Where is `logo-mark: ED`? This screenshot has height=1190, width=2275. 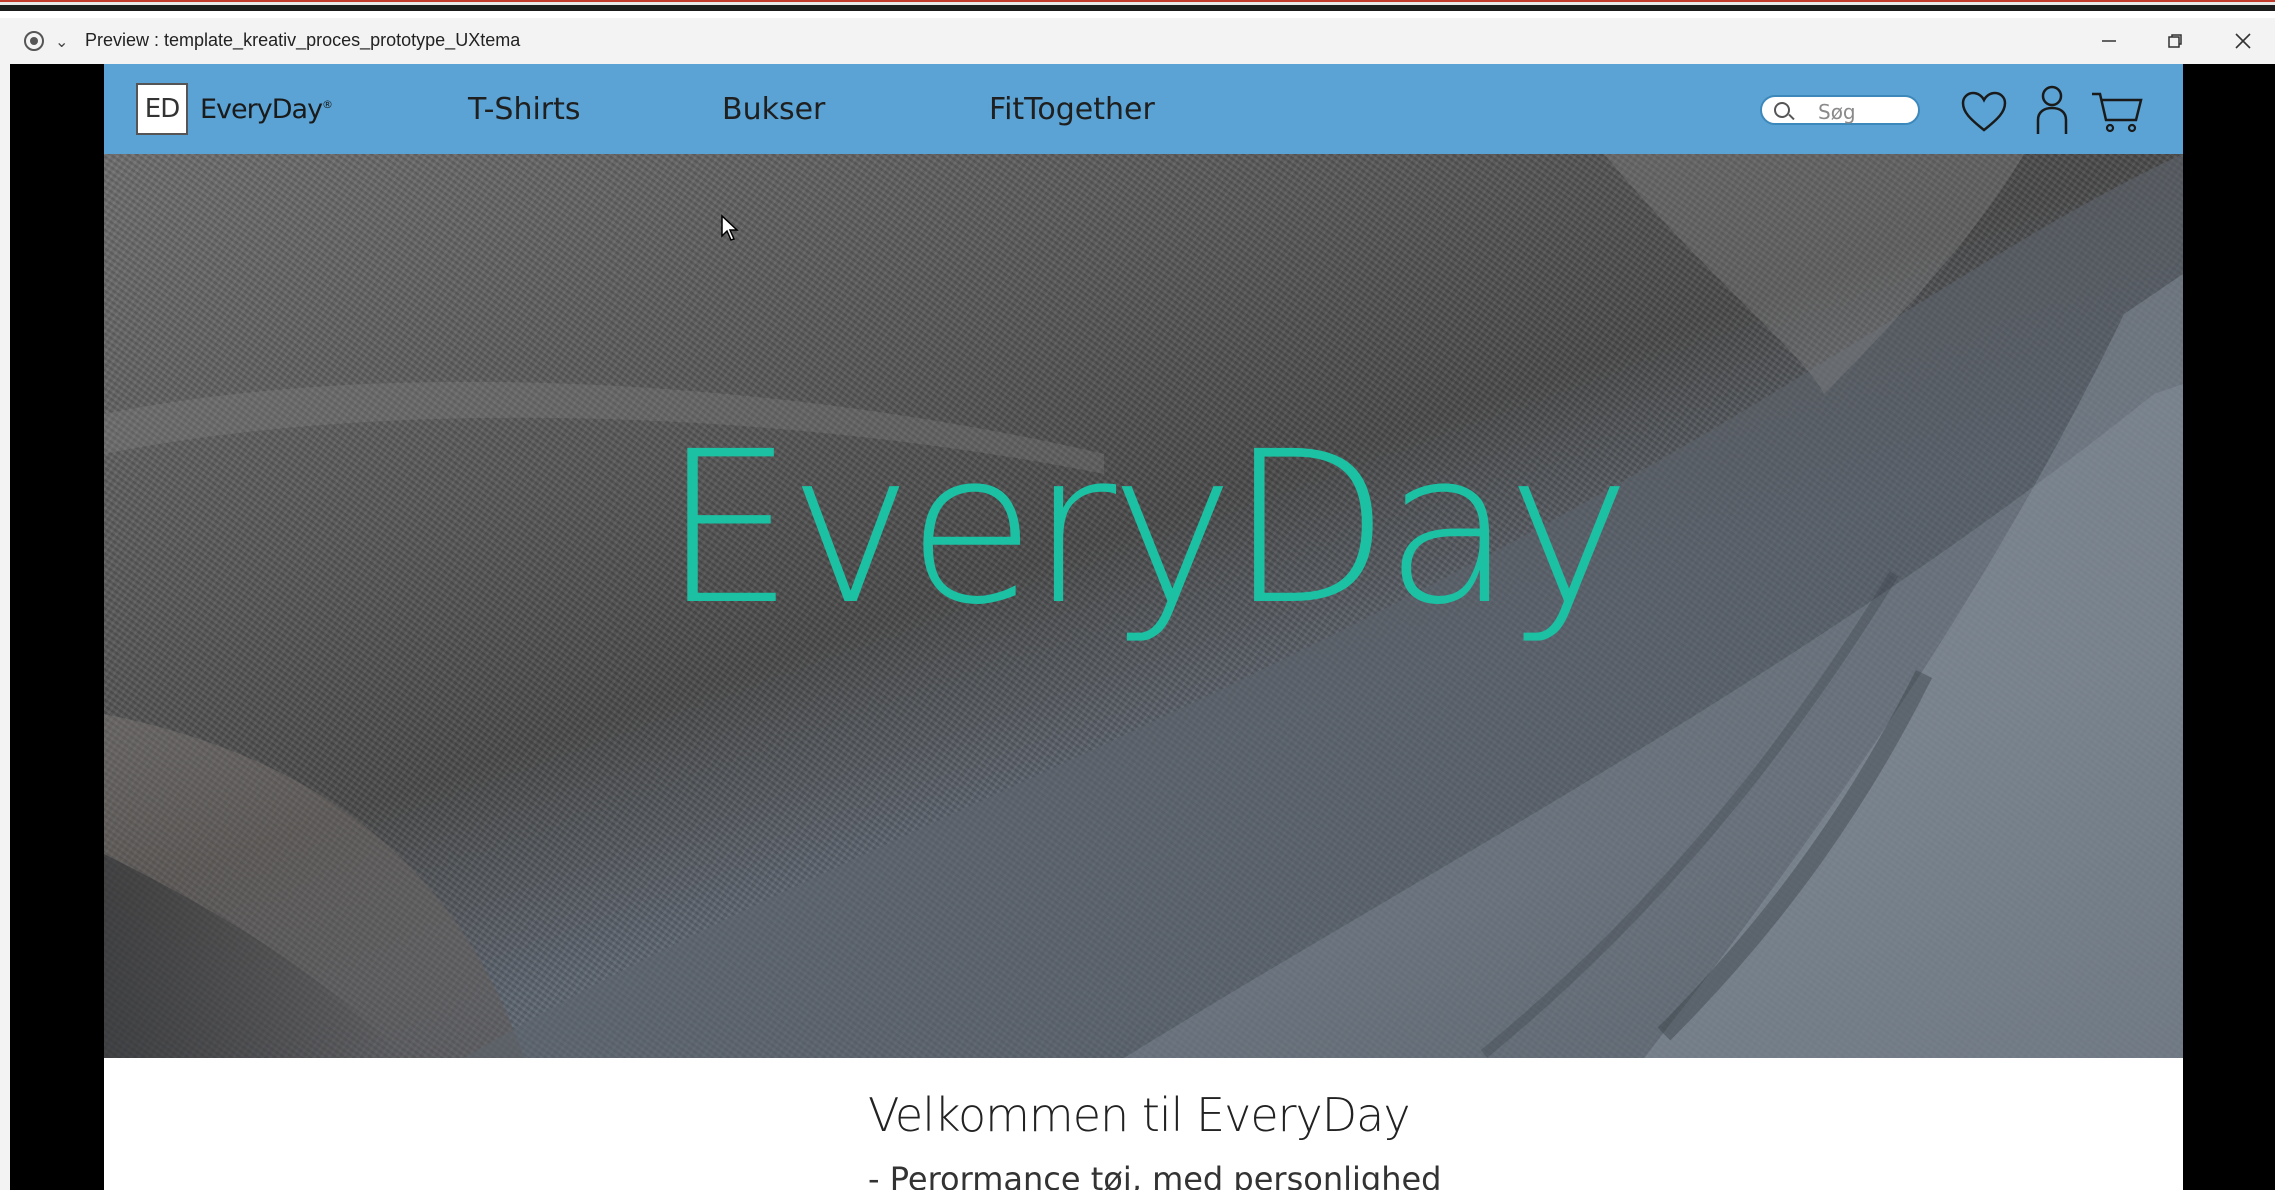 logo-mark: ED is located at coordinates (162, 109).